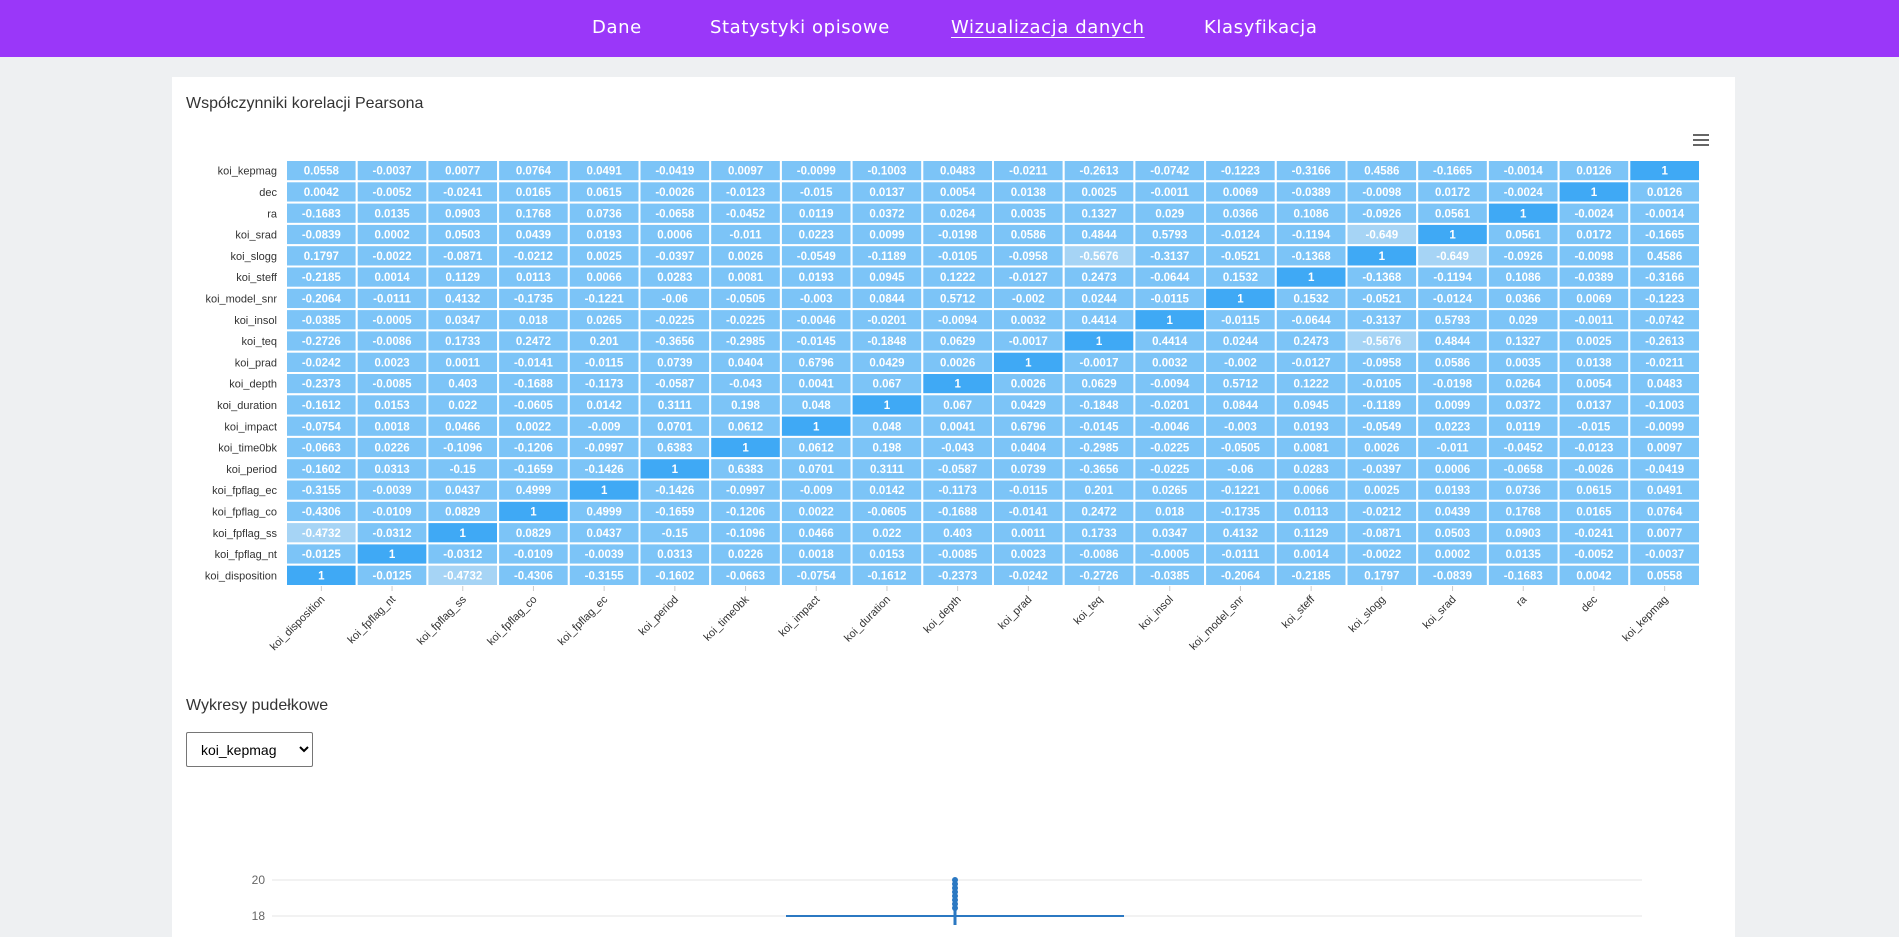 Image resolution: width=1899 pixels, height=937 pixels. What do you see at coordinates (955, 908) in the screenshot?
I see `boxplot-outlier-point` at bounding box center [955, 908].